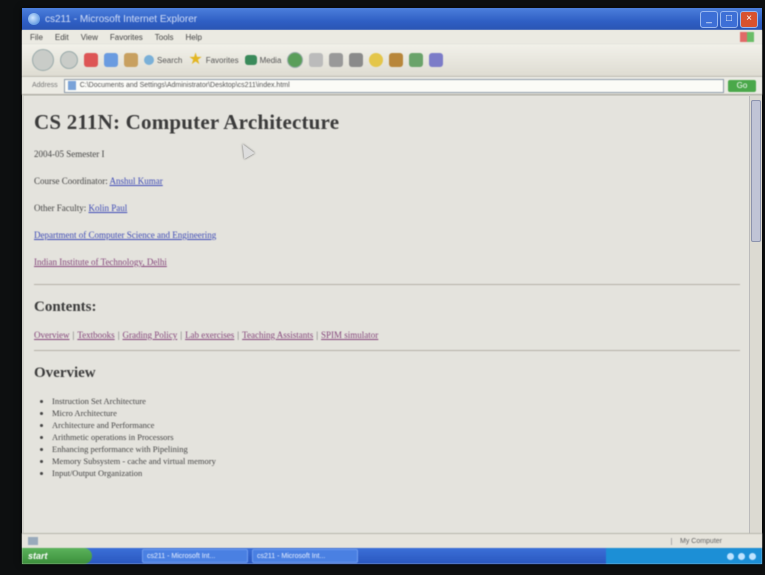 Image resolution: width=765 pixels, height=575 pixels. I want to click on status-bar: My Computer, so click(392, 540).